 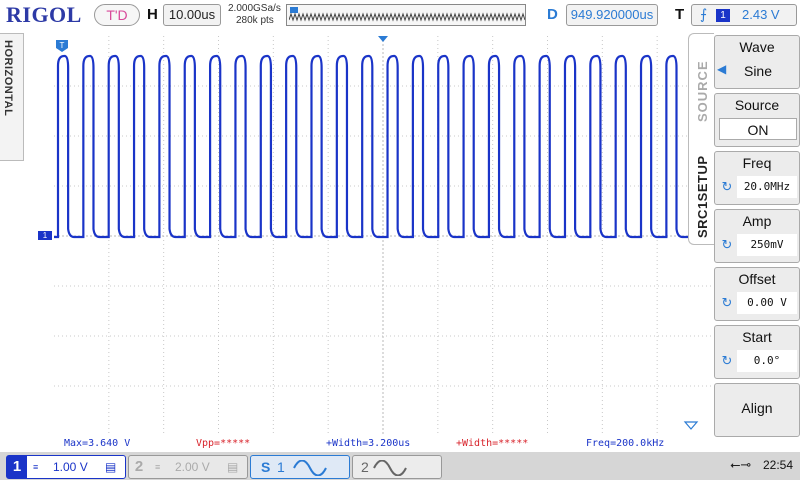 What do you see at coordinates (552, 14) in the screenshot?
I see `delay-label: D` at bounding box center [552, 14].